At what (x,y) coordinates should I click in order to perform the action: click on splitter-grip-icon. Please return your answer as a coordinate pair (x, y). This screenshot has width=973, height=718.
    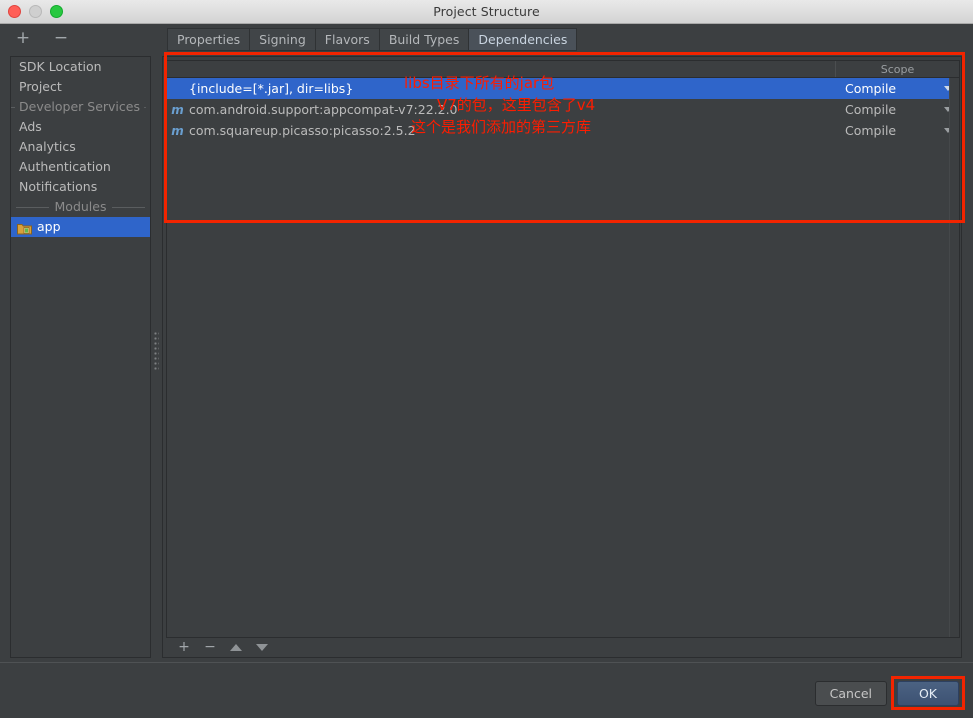
    Looking at the image, I should click on (156, 352).